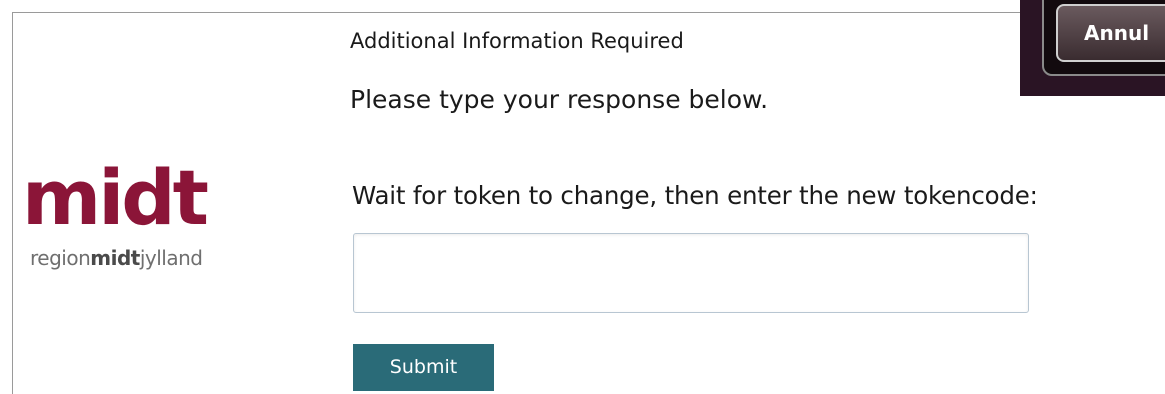 This screenshot has height=394, width=1165. Describe the element at coordinates (559, 99) in the screenshot. I see `form-instruction: Please type your response below.` at that location.